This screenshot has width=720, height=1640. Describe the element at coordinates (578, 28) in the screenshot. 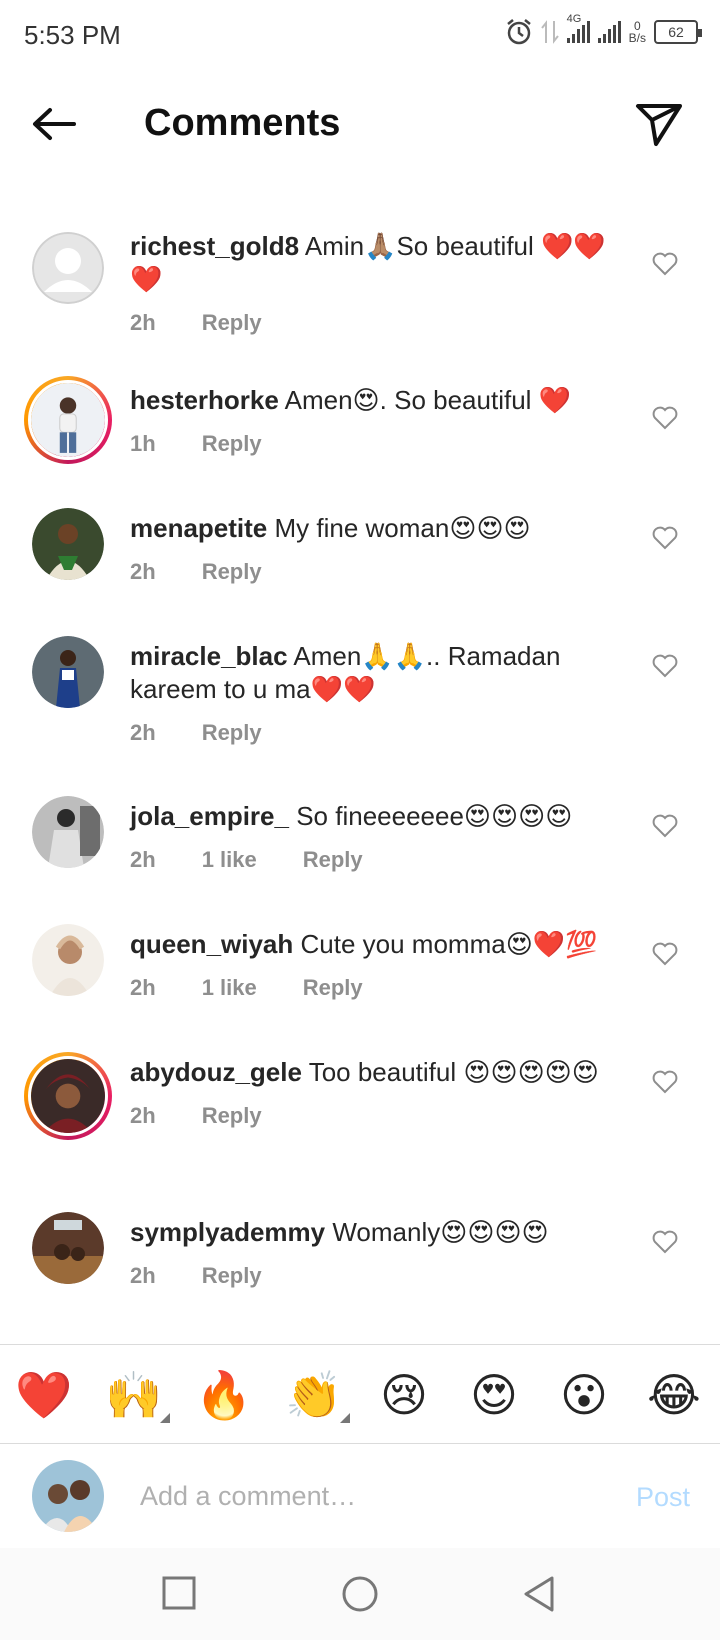

I see `signal-strength-1: 4G` at that location.